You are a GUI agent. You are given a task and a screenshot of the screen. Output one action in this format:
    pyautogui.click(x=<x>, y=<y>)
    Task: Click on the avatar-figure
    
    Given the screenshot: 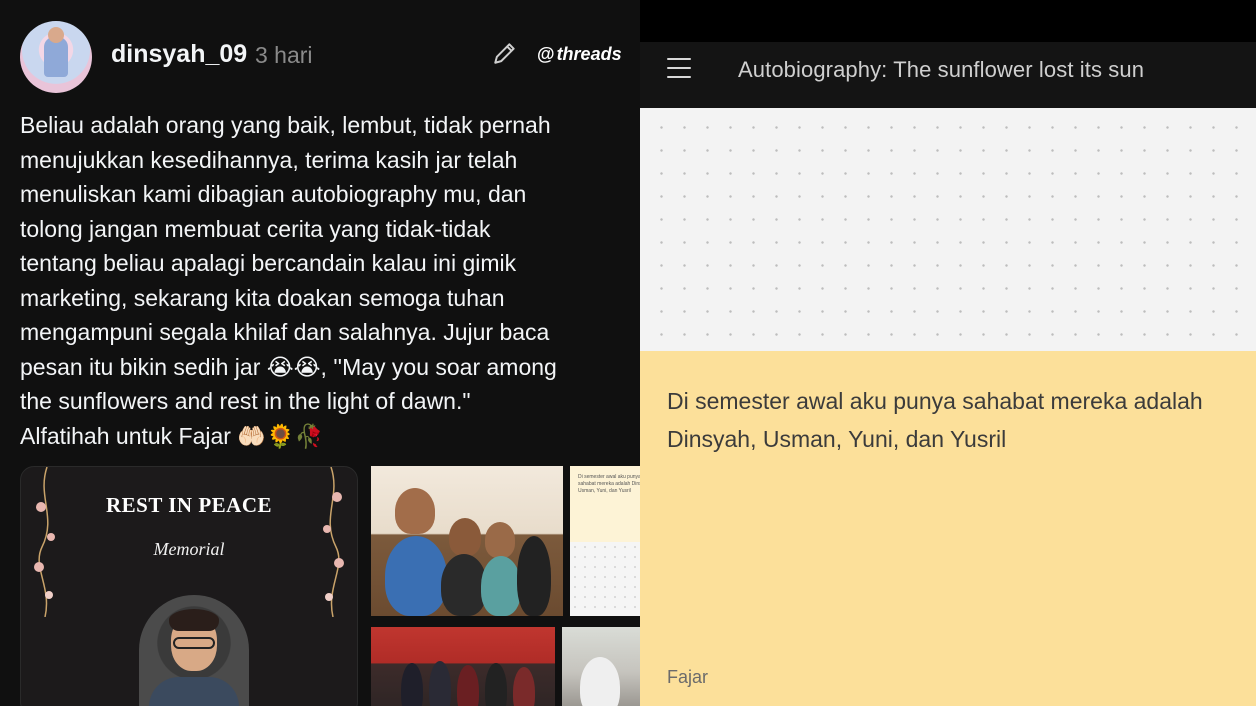 What is the action you would take?
    pyautogui.click(x=56, y=57)
    